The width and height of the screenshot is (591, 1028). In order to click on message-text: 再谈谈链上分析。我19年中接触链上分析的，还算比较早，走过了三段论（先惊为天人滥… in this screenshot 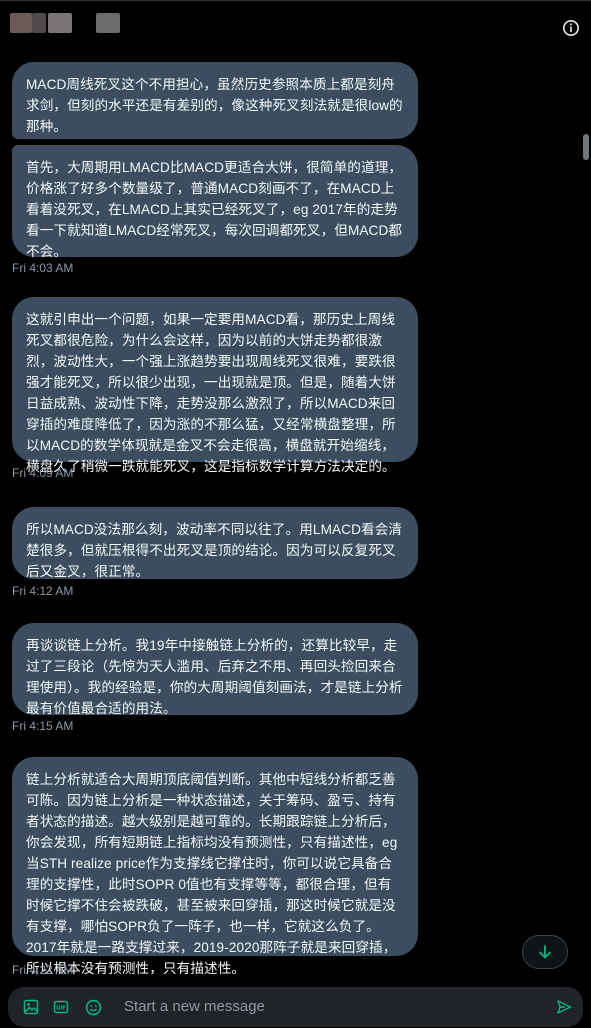, I will do `click(214, 677)`.